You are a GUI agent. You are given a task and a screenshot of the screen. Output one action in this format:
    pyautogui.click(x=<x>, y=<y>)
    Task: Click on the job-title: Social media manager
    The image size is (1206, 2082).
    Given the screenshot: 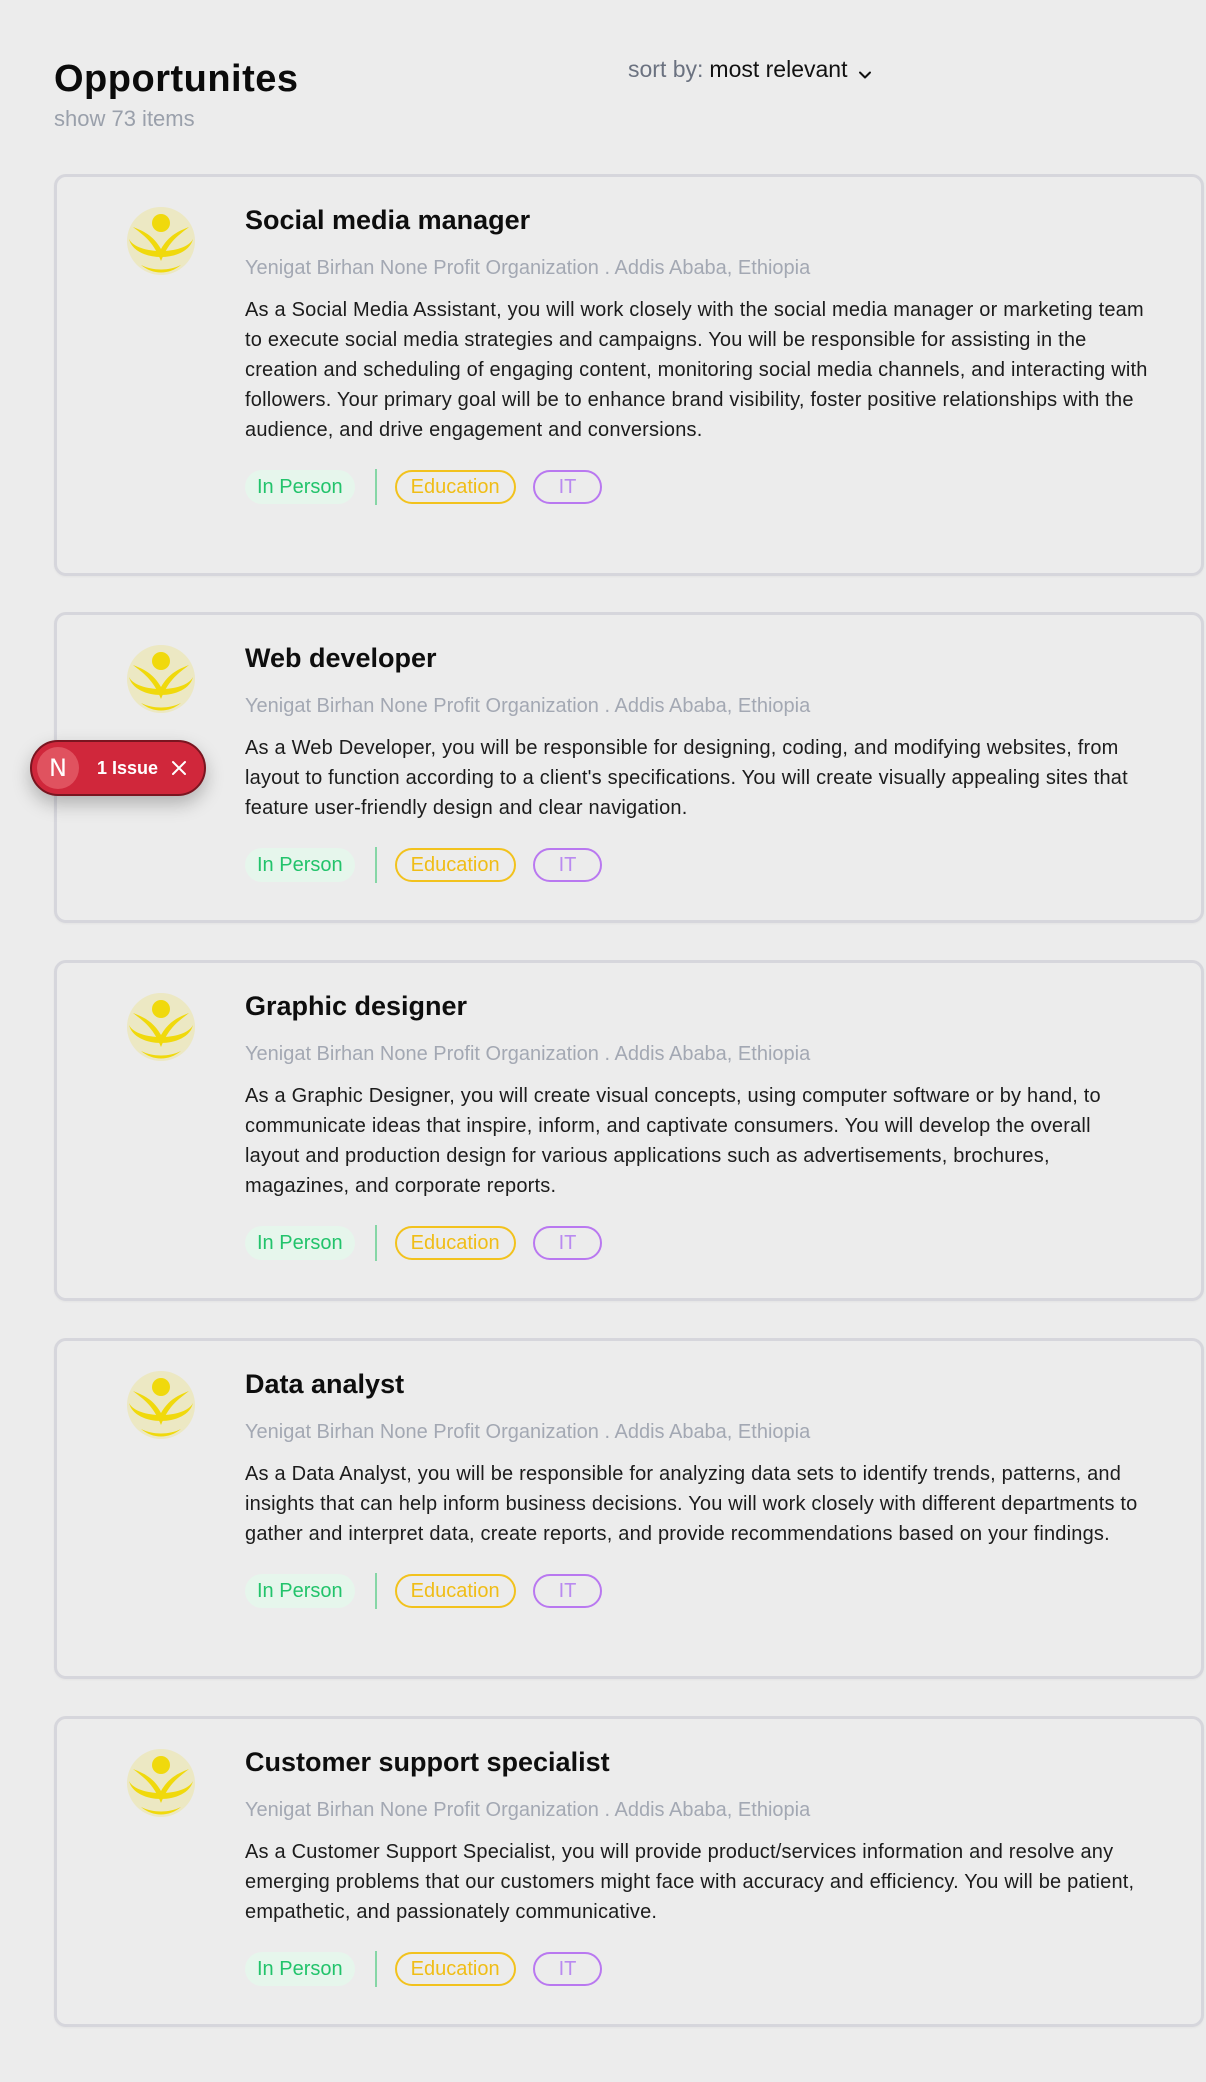 What is the action you would take?
    pyautogui.click(x=698, y=220)
    